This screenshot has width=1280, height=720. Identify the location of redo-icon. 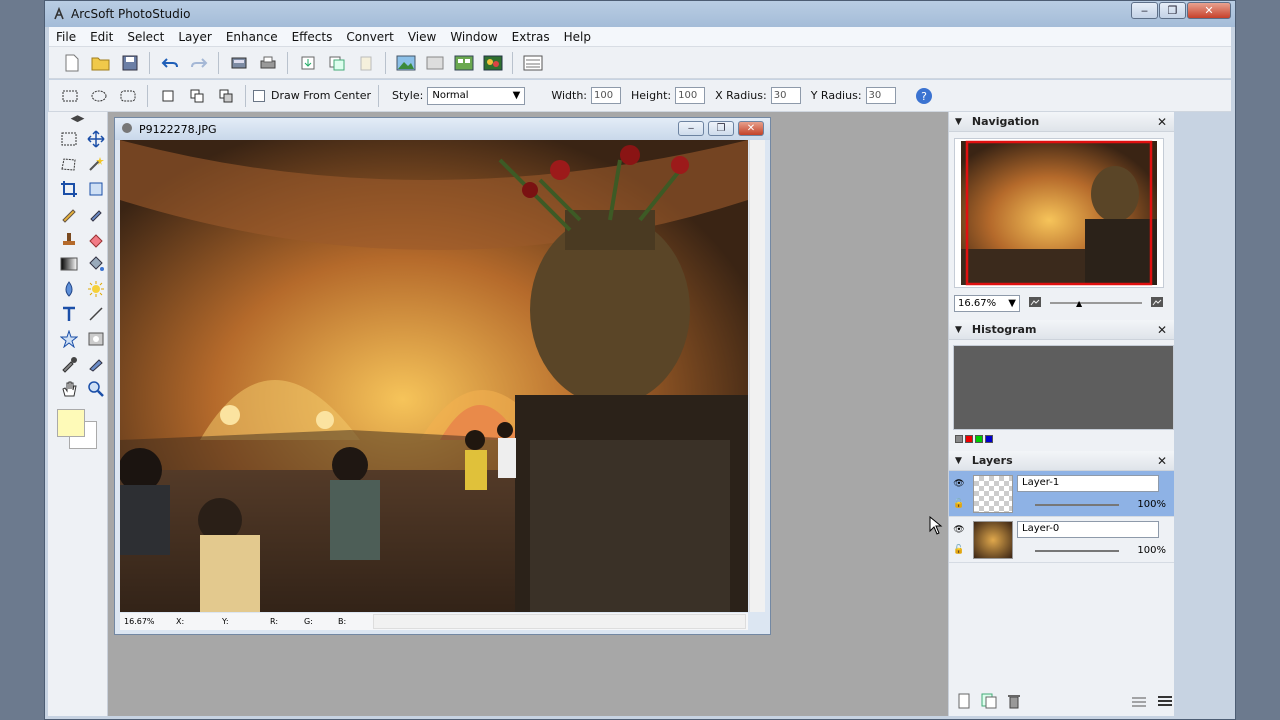
(198, 62).